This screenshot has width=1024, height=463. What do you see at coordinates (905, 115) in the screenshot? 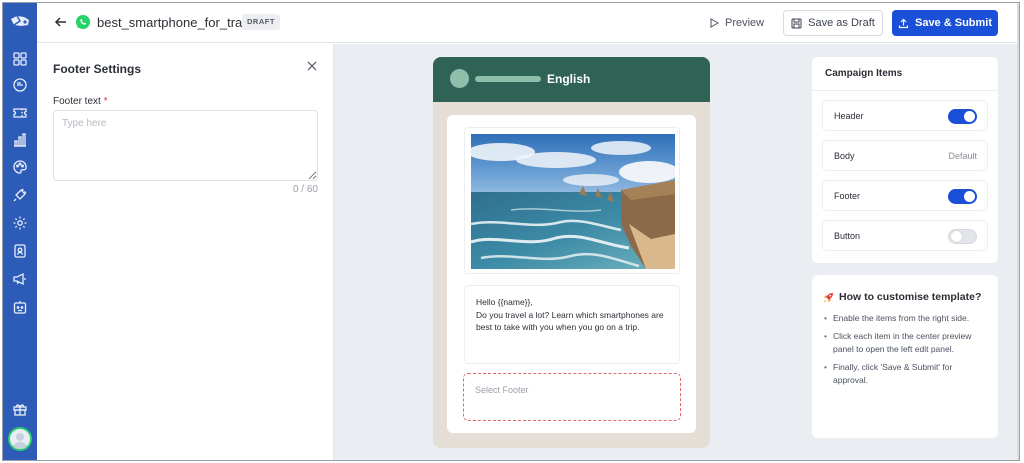
I see `campaign-item-header: Header` at bounding box center [905, 115].